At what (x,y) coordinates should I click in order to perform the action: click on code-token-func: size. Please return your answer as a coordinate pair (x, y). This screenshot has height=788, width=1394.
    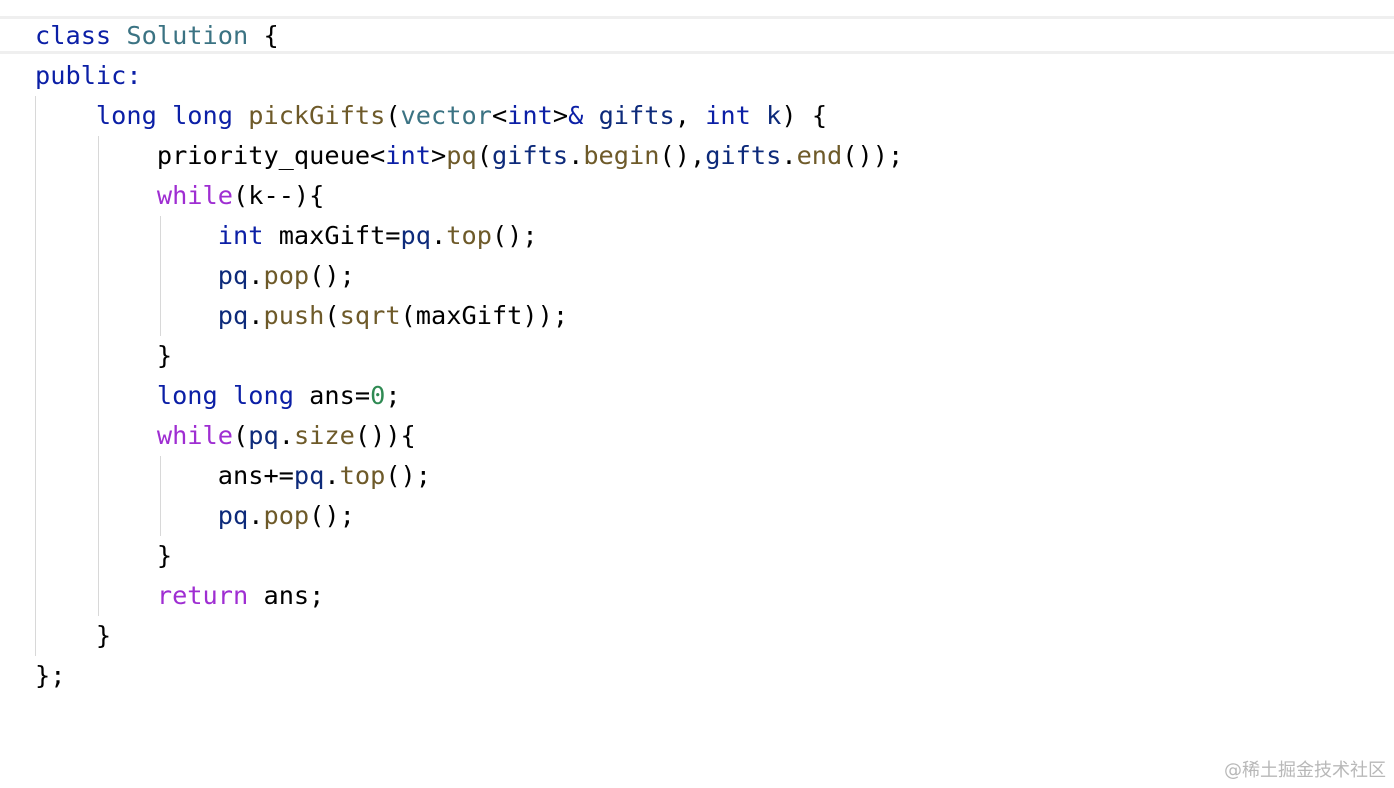
    Looking at the image, I should click on (324, 435).